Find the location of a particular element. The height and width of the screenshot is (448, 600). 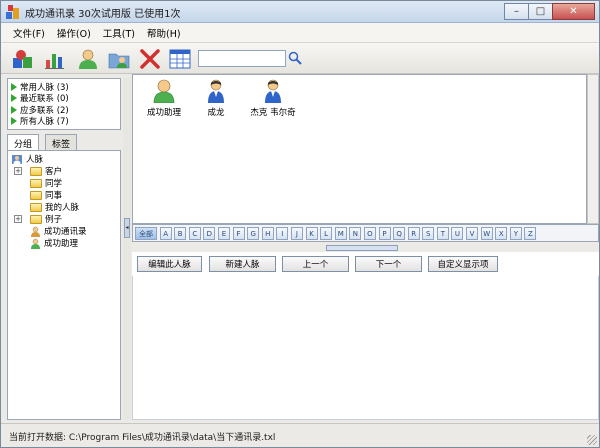

tree-item-label: 客户 is located at coordinates (54, 172).